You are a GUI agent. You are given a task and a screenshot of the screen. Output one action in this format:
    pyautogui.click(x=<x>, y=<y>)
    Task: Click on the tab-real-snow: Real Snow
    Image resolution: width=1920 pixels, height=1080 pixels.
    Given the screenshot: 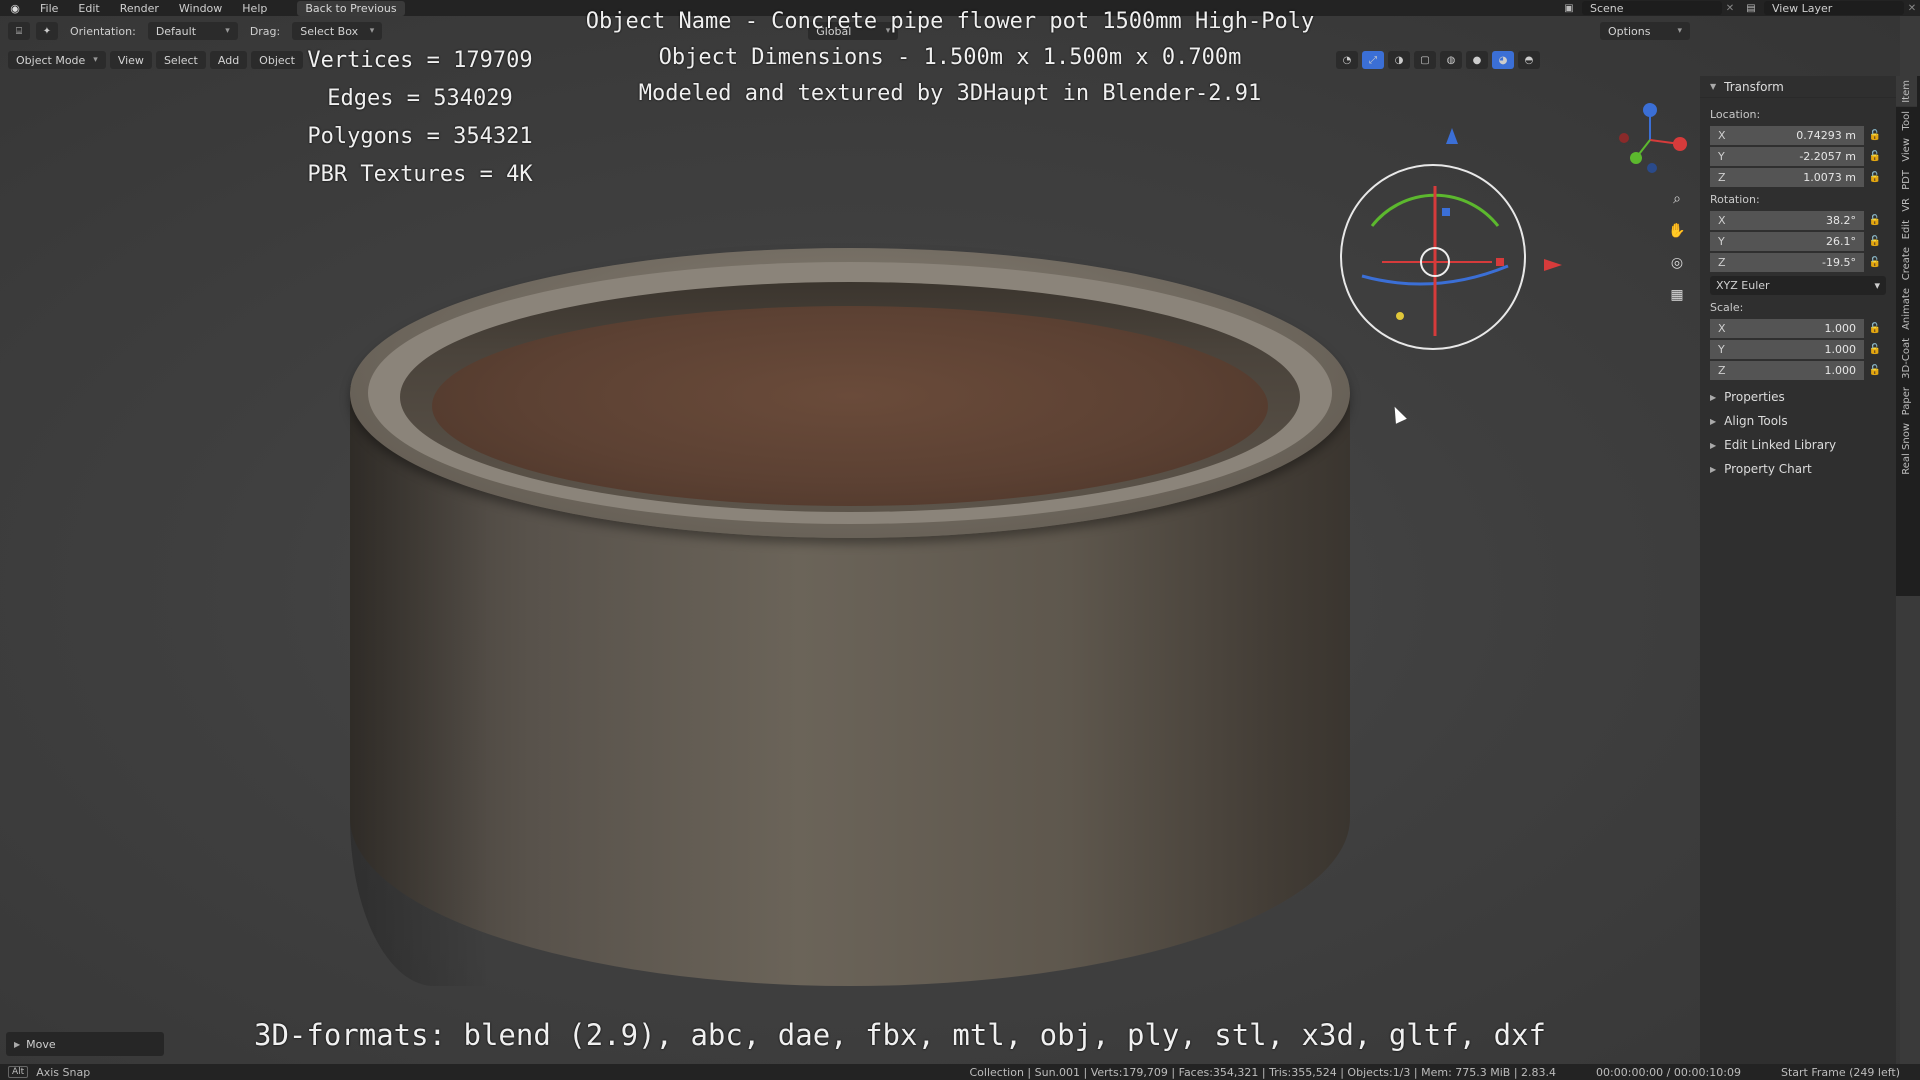 What is the action you would take?
    pyautogui.click(x=1906, y=449)
    